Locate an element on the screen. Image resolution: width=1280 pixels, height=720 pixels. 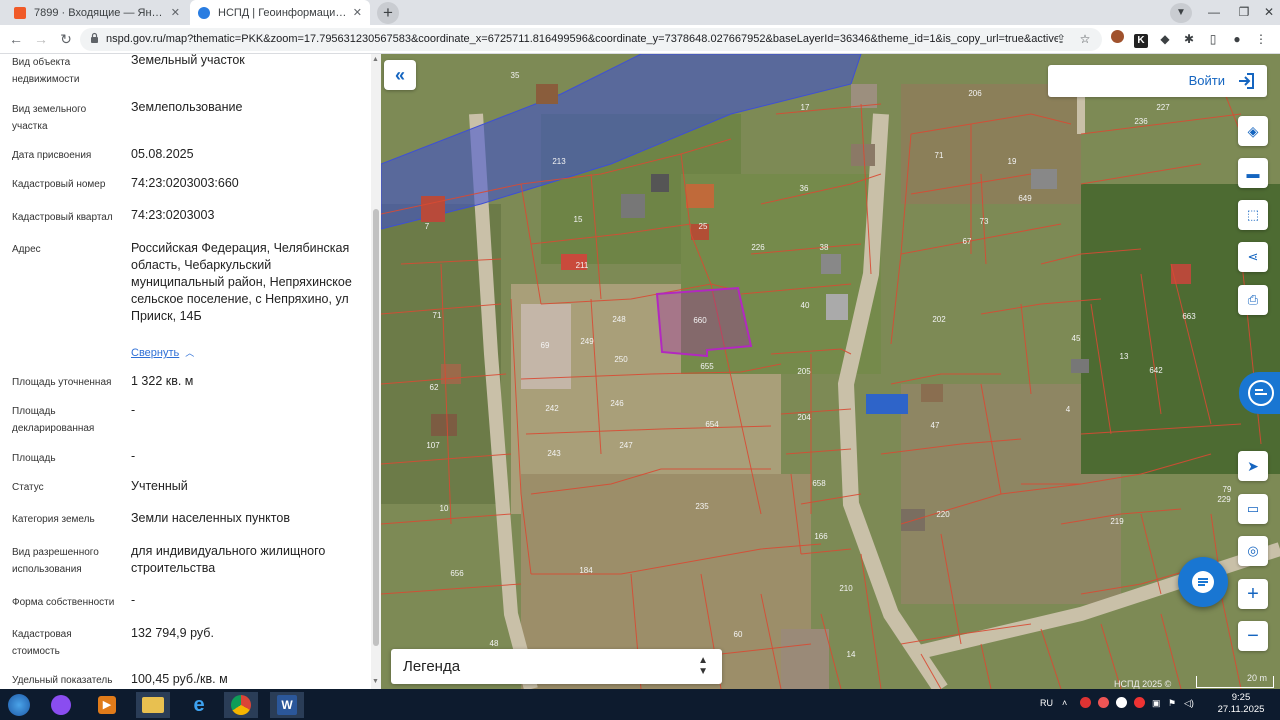
parcel-label: 219 is located at coordinates (1117, 521).